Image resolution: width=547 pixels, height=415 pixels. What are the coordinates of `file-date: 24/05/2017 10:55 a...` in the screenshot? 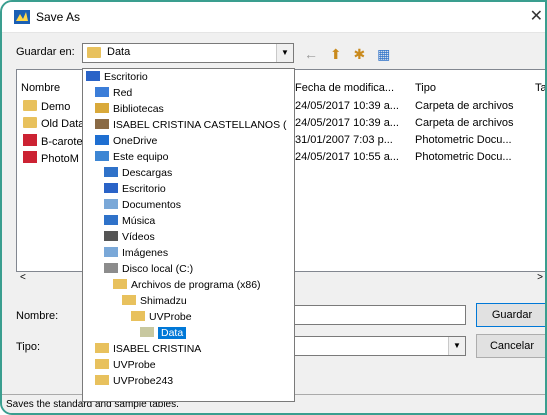 It's located at (347, 157).